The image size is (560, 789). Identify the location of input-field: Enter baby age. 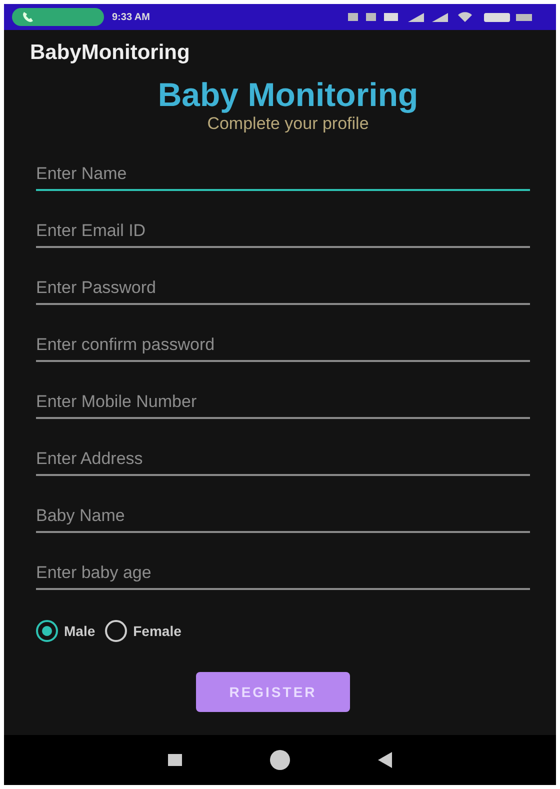
(283, 561).